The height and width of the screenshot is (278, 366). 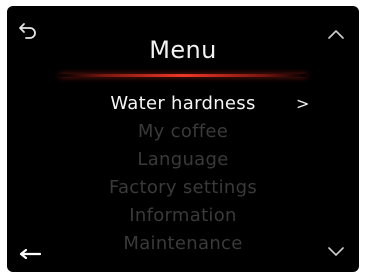 I want to click on menu-item-information: Information, so click(x=183, y=216).